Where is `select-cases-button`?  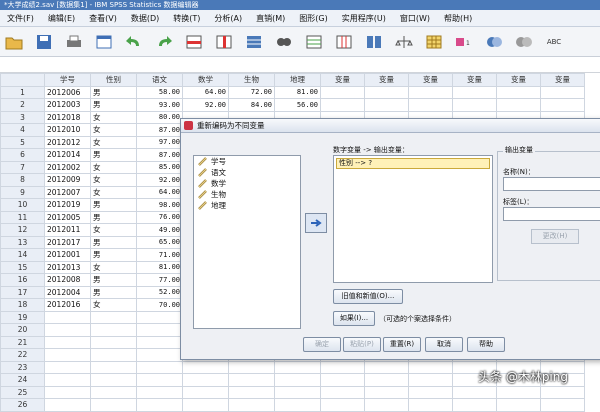 select-cases-button is located at coordinates (434, 42).